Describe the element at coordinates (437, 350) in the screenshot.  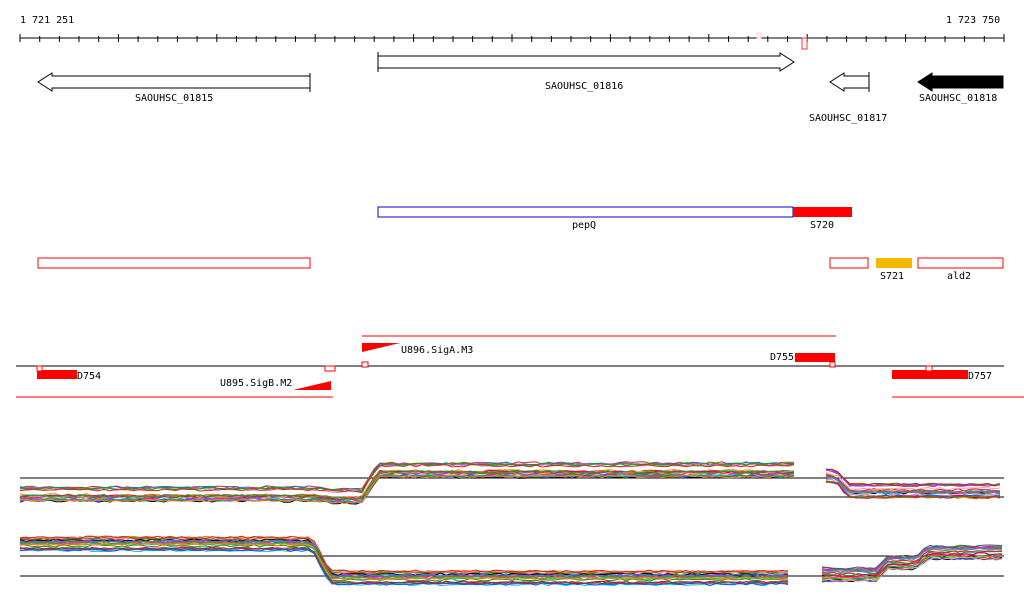
I see `u896-label: U896.SigA.M3` at that location.